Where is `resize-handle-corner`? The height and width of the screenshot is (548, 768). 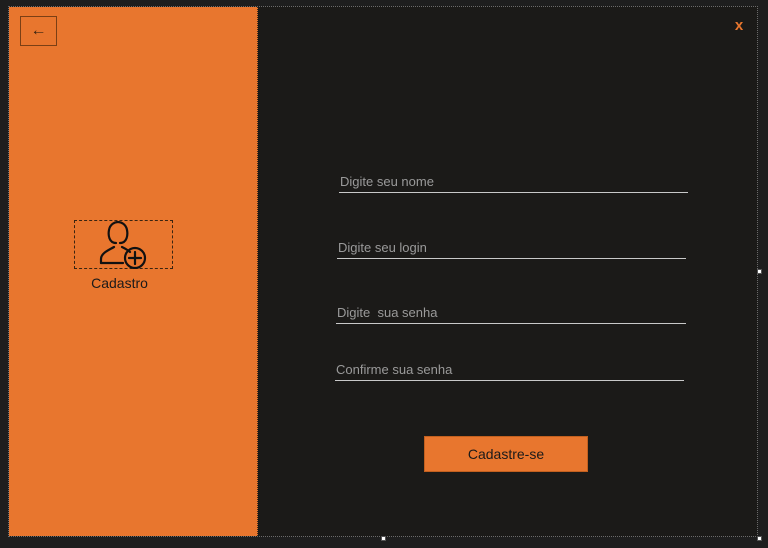
resize-handle-corner is located at coordinates (759, 538).